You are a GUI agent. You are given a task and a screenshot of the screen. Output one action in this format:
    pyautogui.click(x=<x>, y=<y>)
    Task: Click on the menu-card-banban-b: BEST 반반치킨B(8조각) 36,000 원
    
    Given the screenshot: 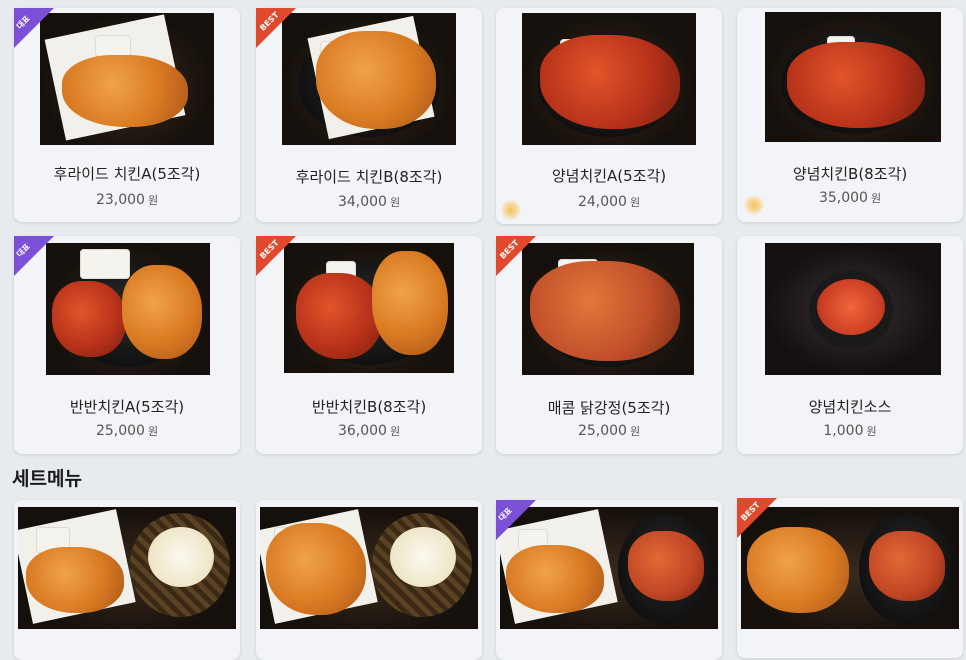 What is the action you would take?
    pyautogui.click(x=369, y=345)
    